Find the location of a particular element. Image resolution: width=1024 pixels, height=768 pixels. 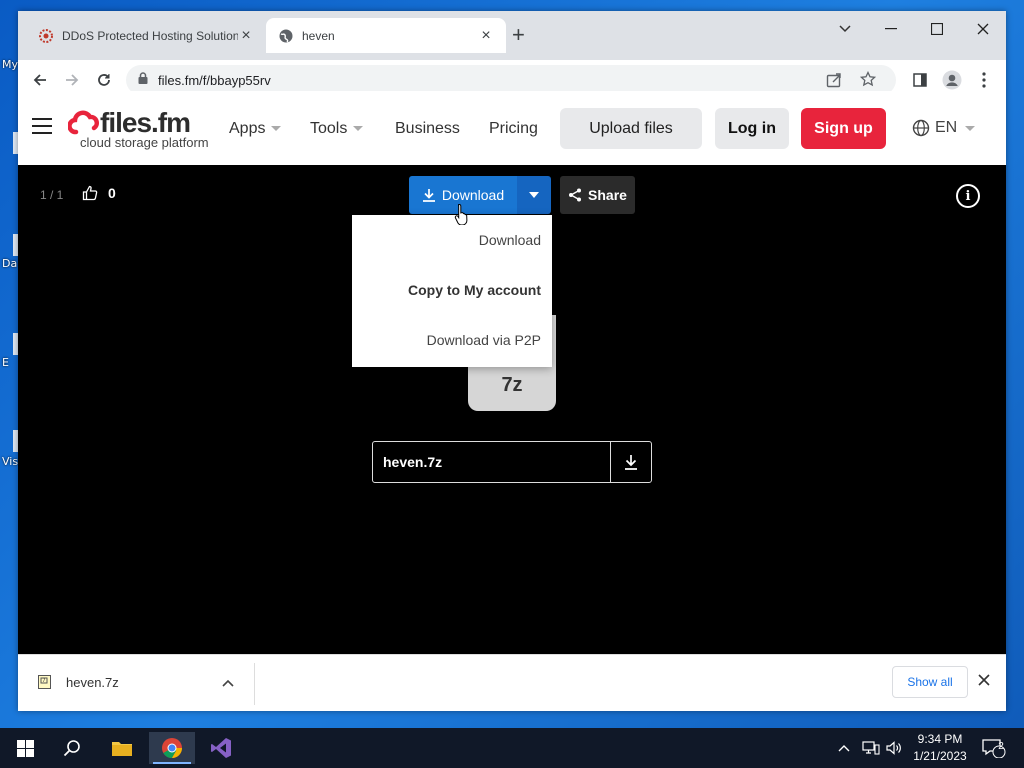

share-label: Share is located at coordinates (607, 195).